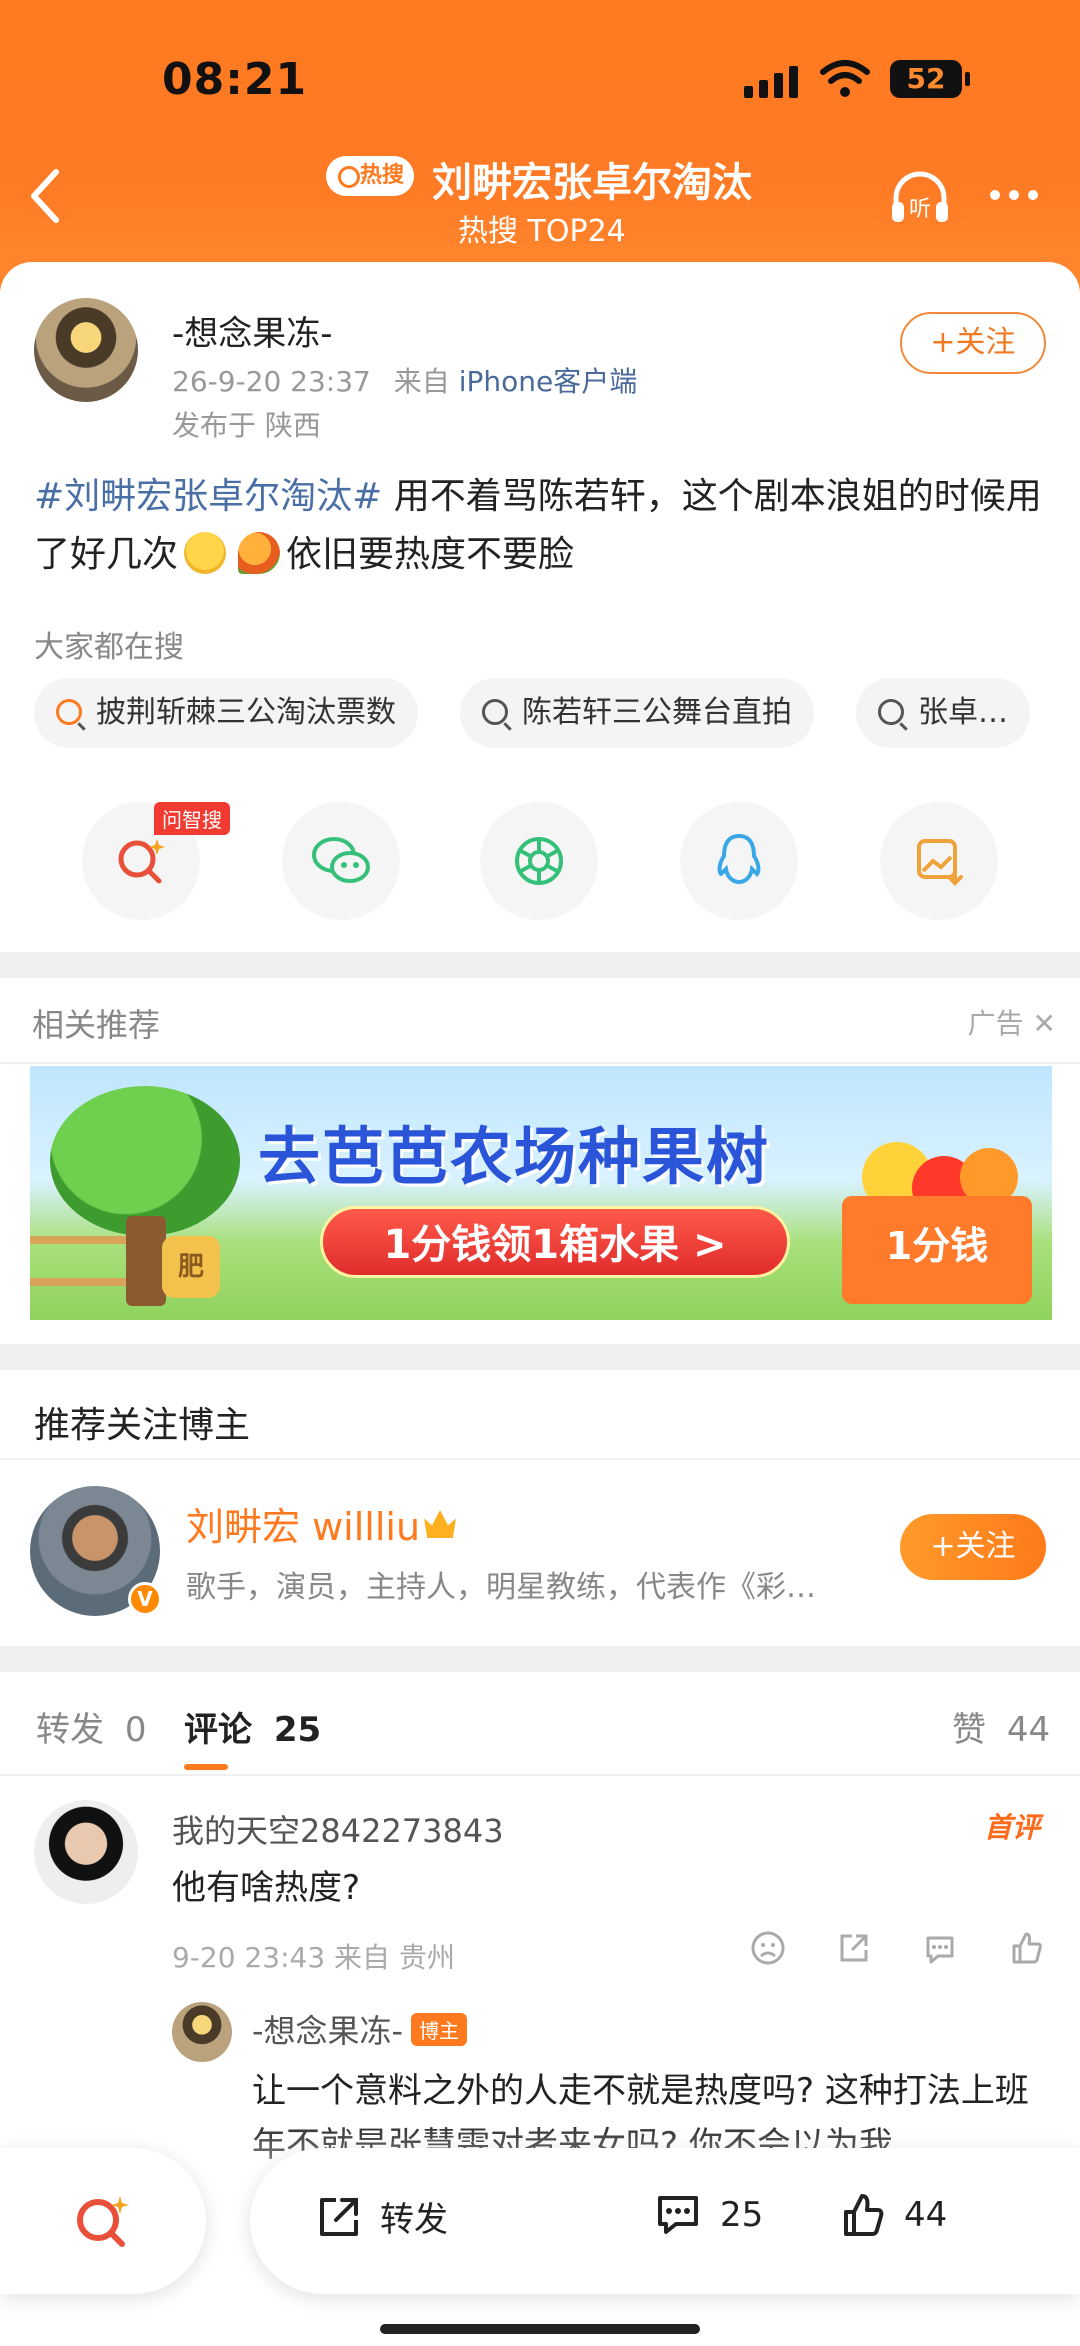 This screenshot has width=1080, height=2346. What do you see at coordinates (548, 381) in the screenshot?
I see `post-source: iPhone客户端` at bounding box center [548, 381].